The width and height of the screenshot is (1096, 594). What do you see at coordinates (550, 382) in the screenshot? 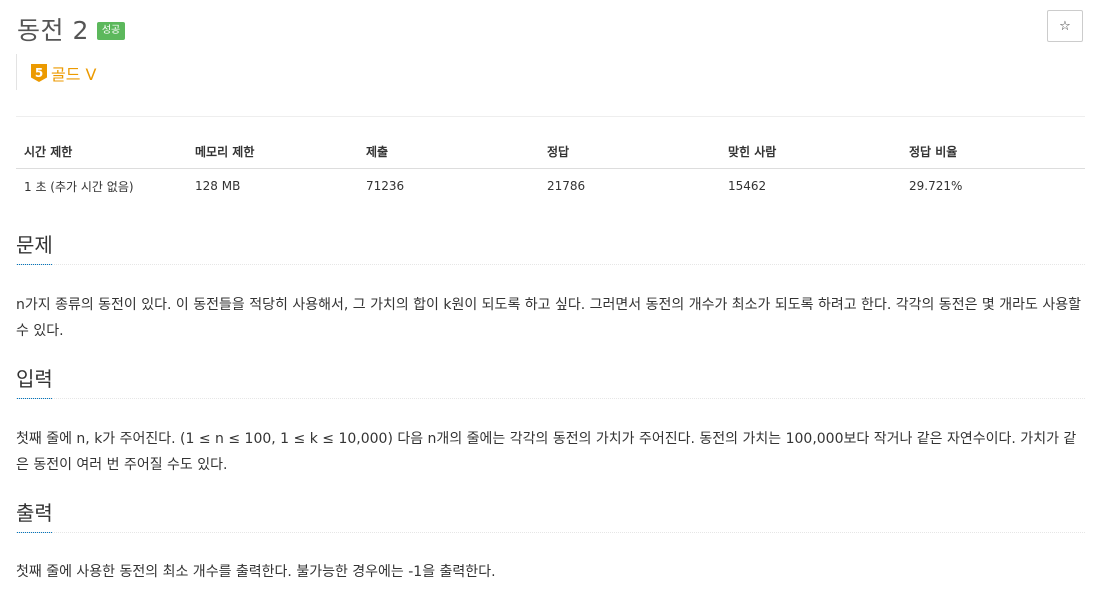
I see `input-section-header: 입력` at bounding box center [550, 382].